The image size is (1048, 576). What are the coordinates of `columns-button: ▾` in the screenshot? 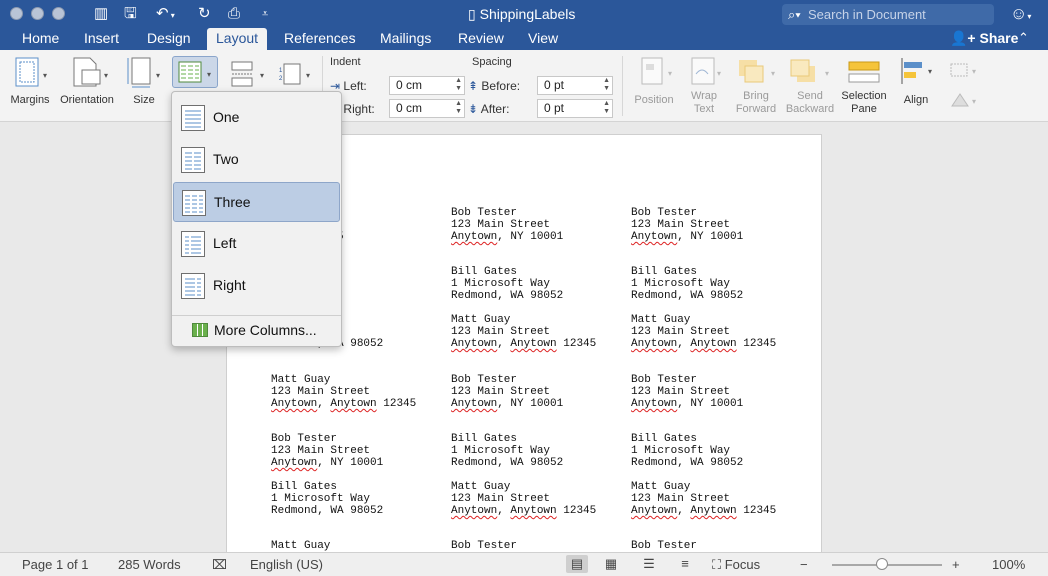 It's located at (195, 72).